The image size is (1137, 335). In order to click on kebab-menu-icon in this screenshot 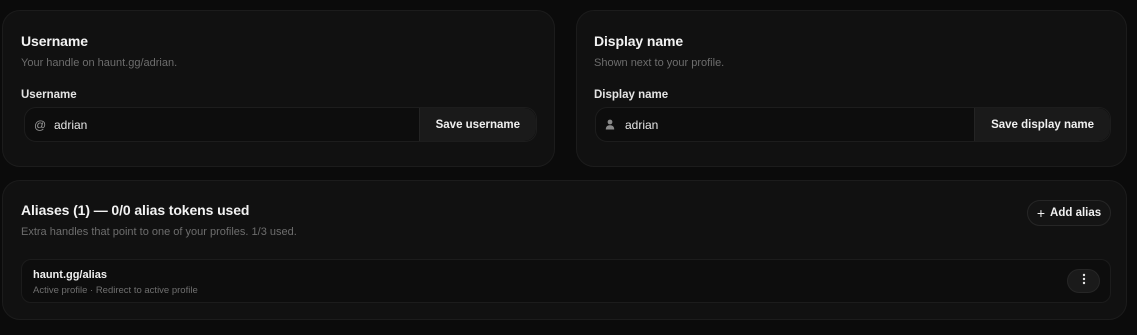, I will do `click(1084, 281)`.